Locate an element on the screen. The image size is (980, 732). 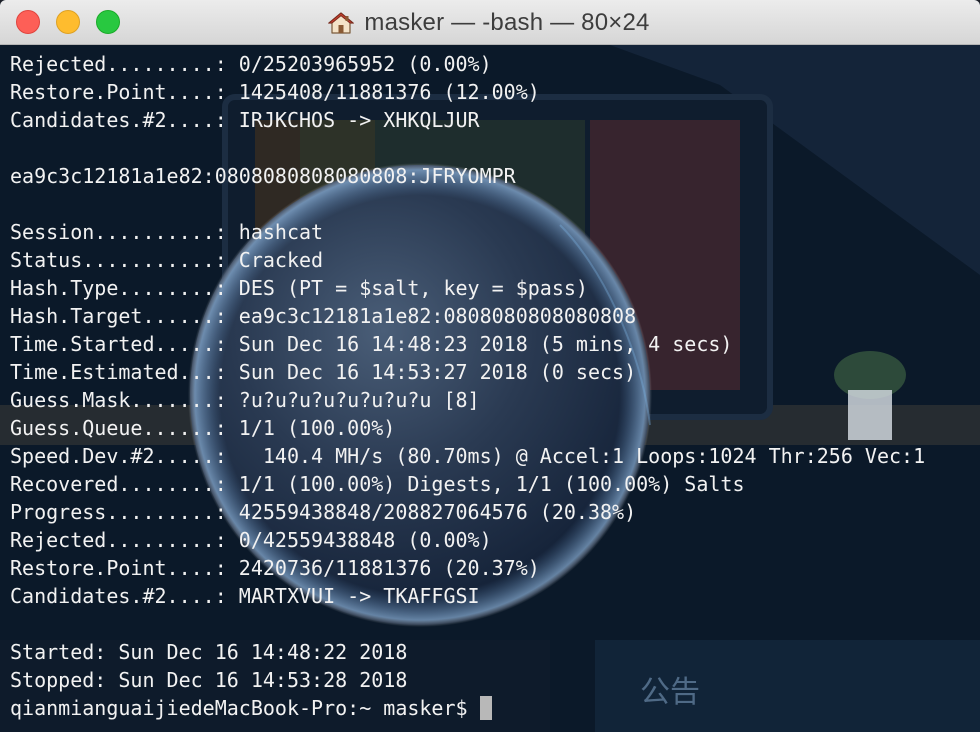
close-button is located at coordinates (28, 22).